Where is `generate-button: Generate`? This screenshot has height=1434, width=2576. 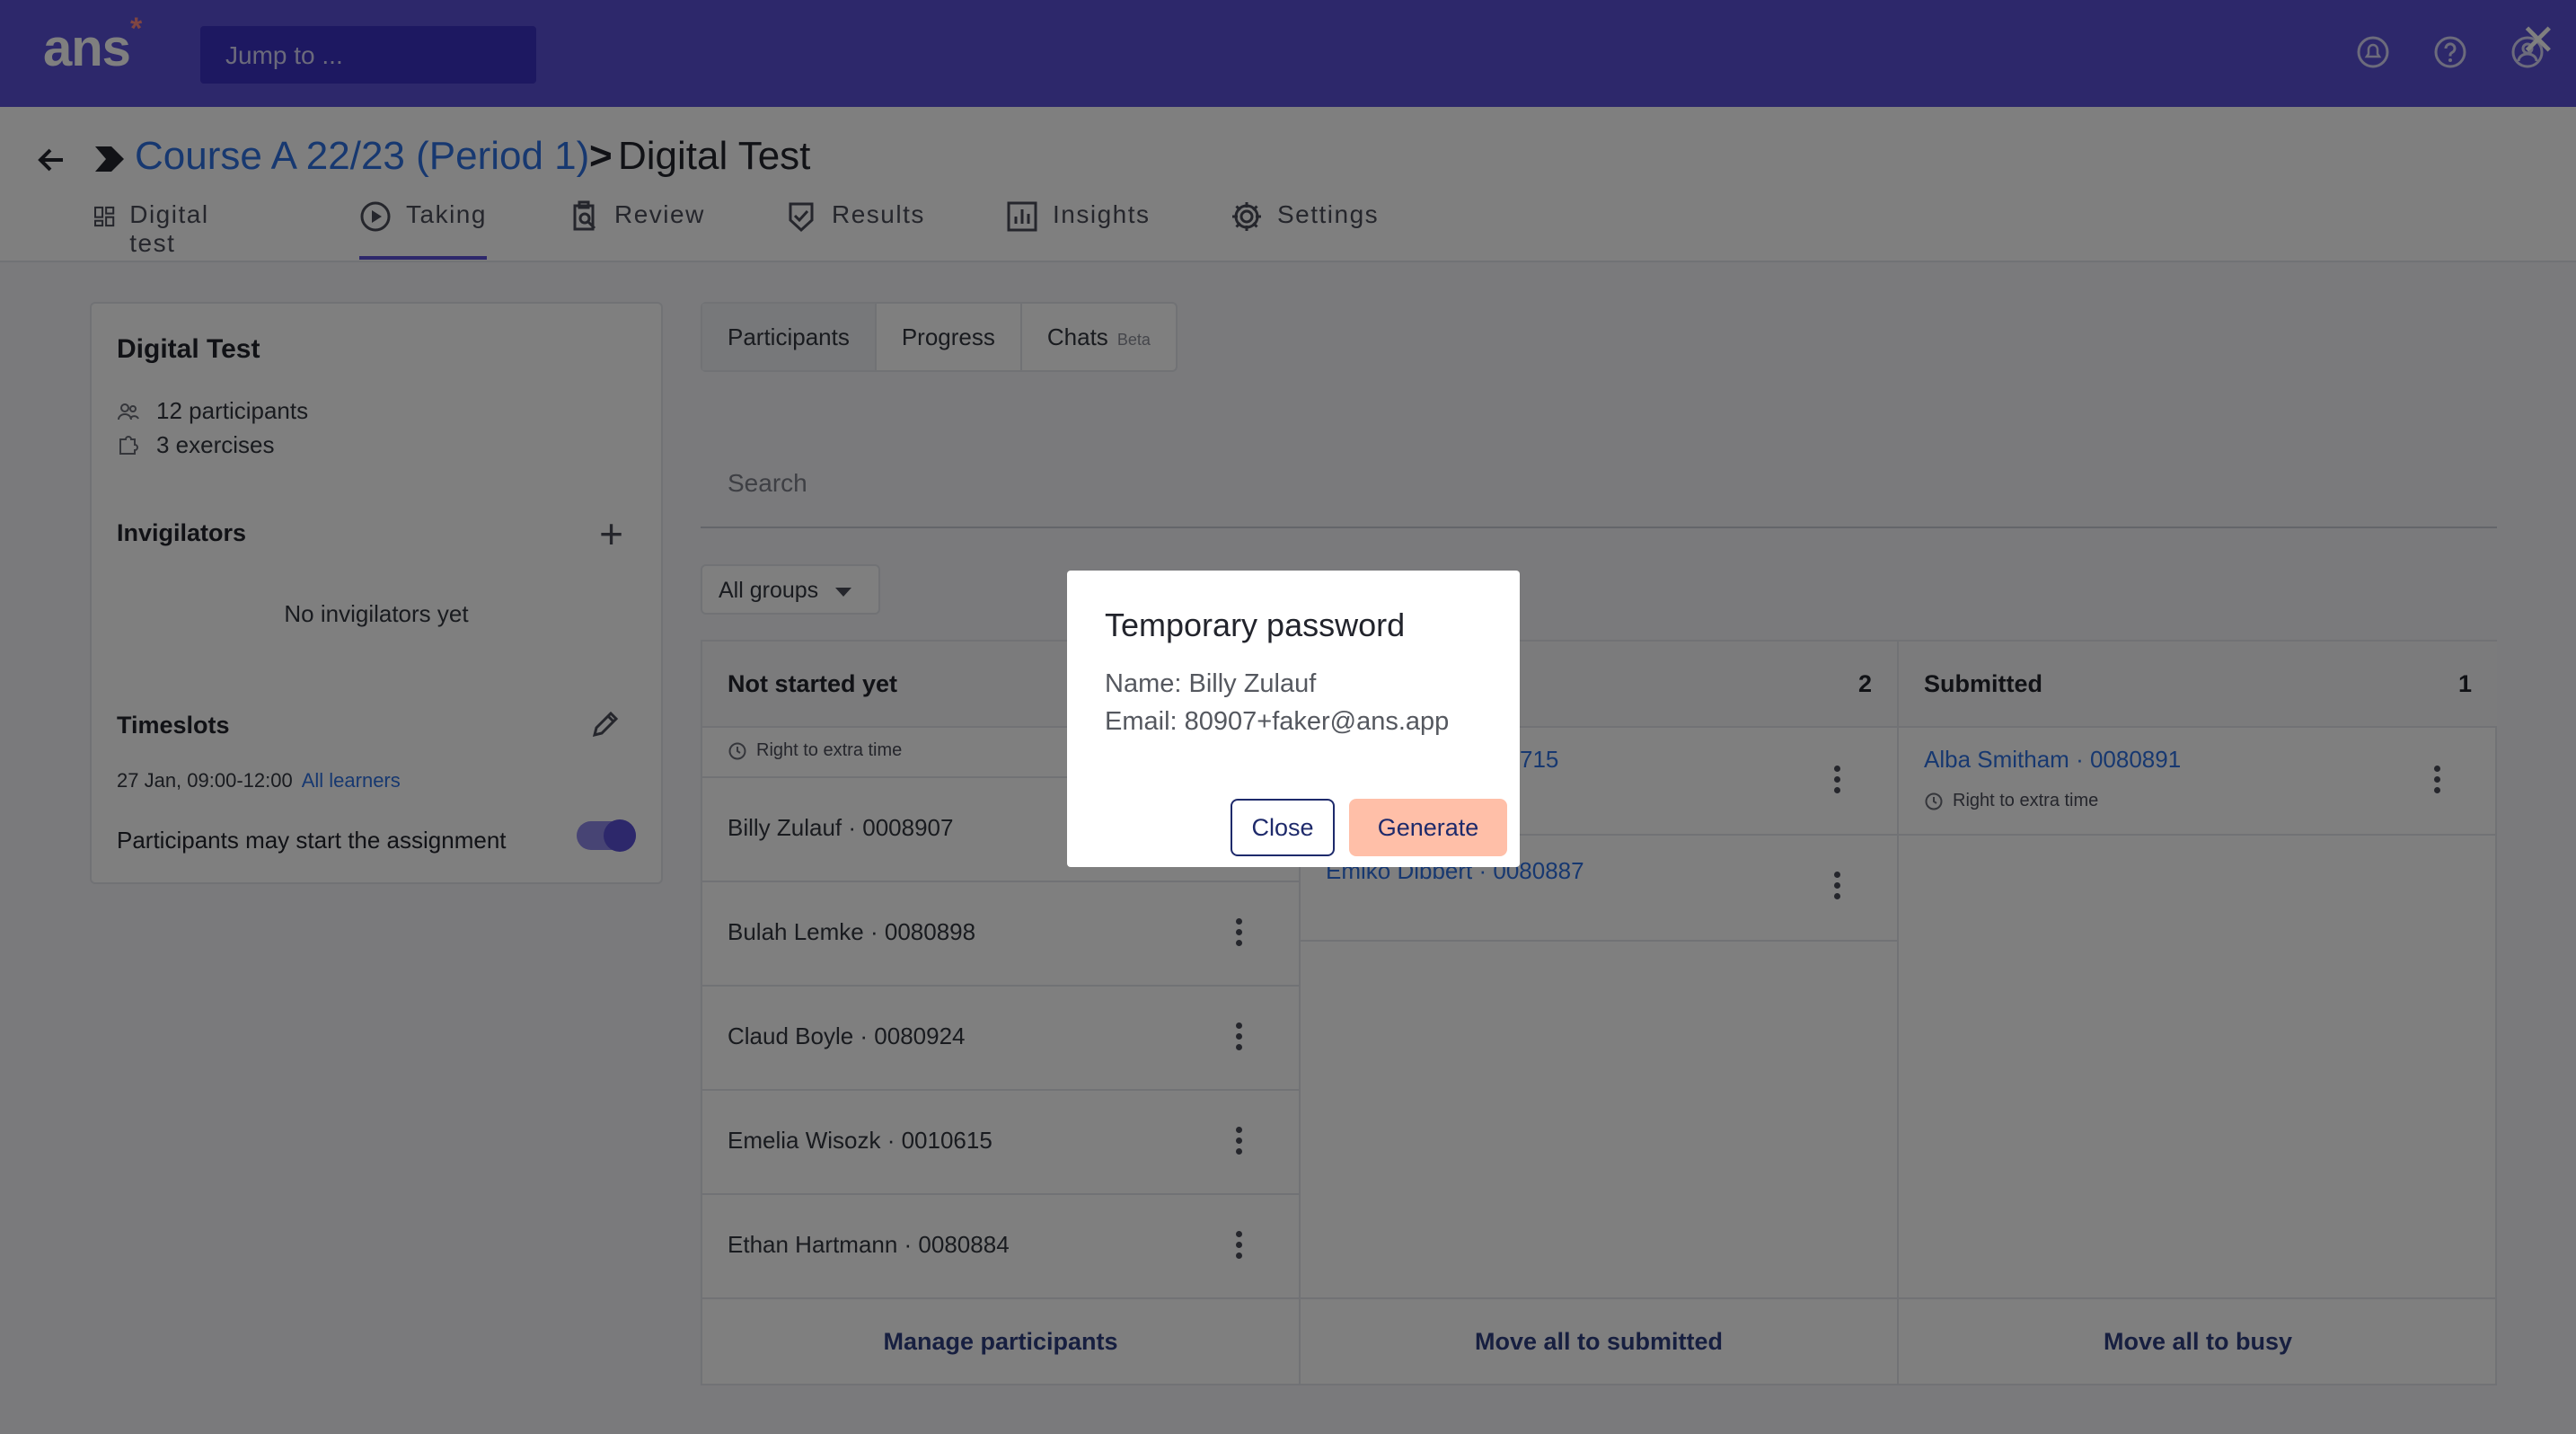 generate-button: Generate is located at coordinates (1428, 827).